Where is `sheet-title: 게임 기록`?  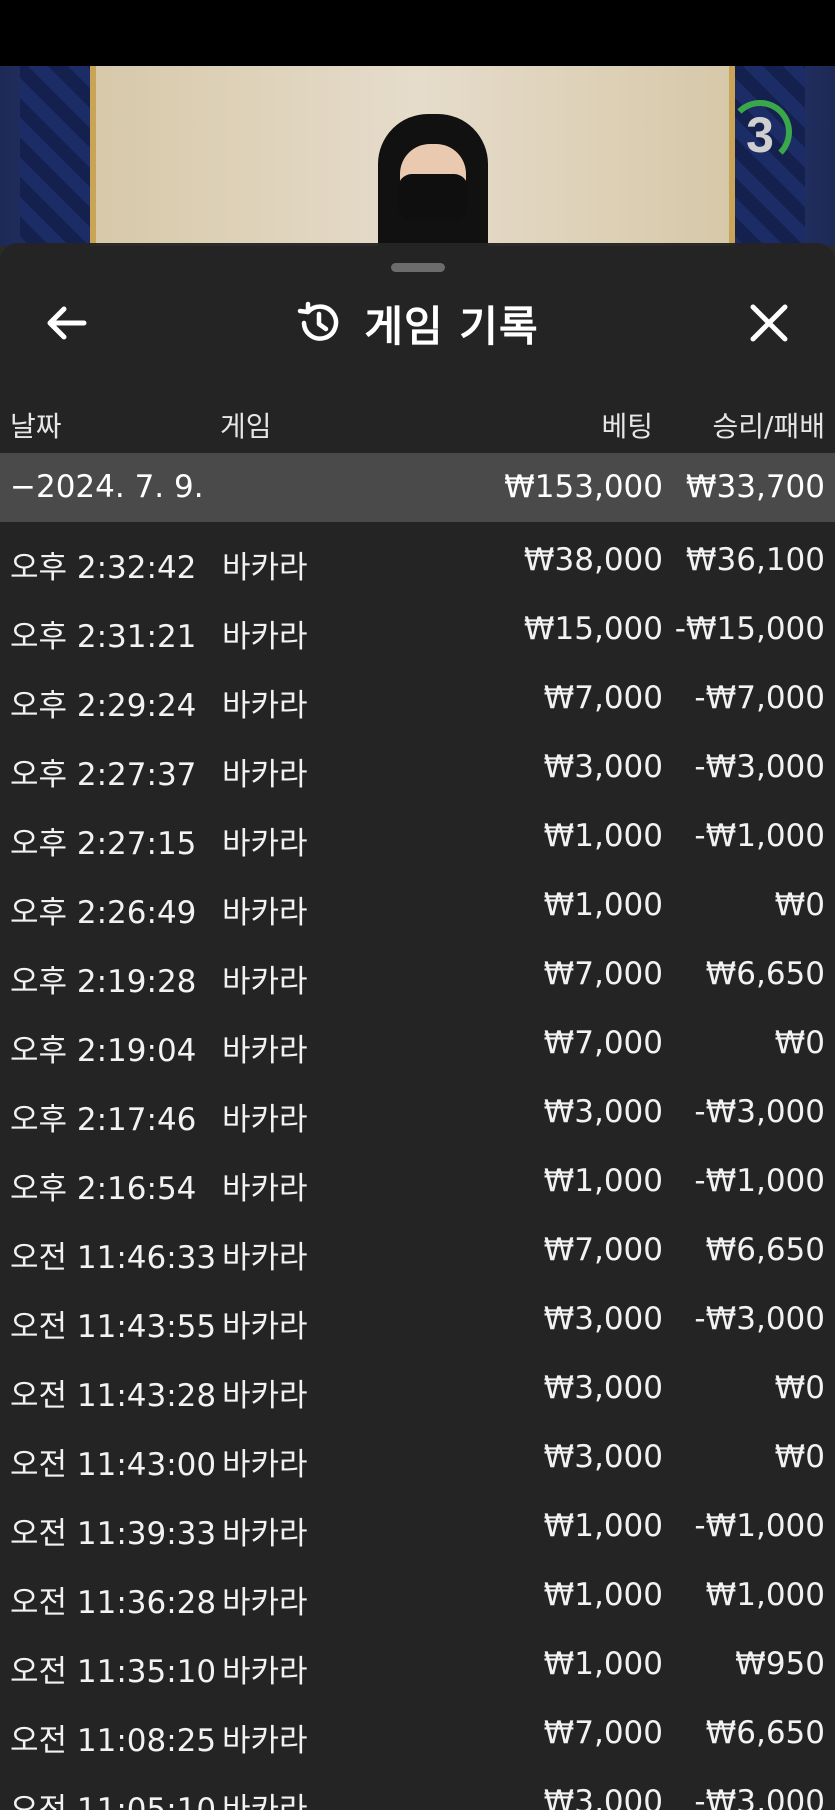
sheet-title: 게임 기록 is located at coordinates (417, 323).